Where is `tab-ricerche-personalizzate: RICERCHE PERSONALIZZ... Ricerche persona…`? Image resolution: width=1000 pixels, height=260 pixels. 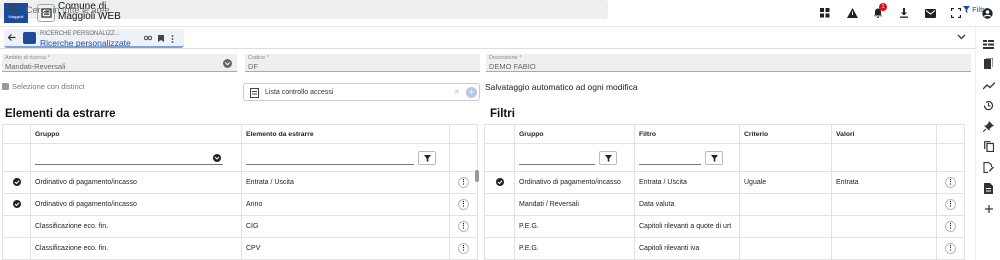
tab-ricerche-personalizzate: RICERCHE PERSONALIZZ... Ricerche persona… is located at coordinates (94, 38).